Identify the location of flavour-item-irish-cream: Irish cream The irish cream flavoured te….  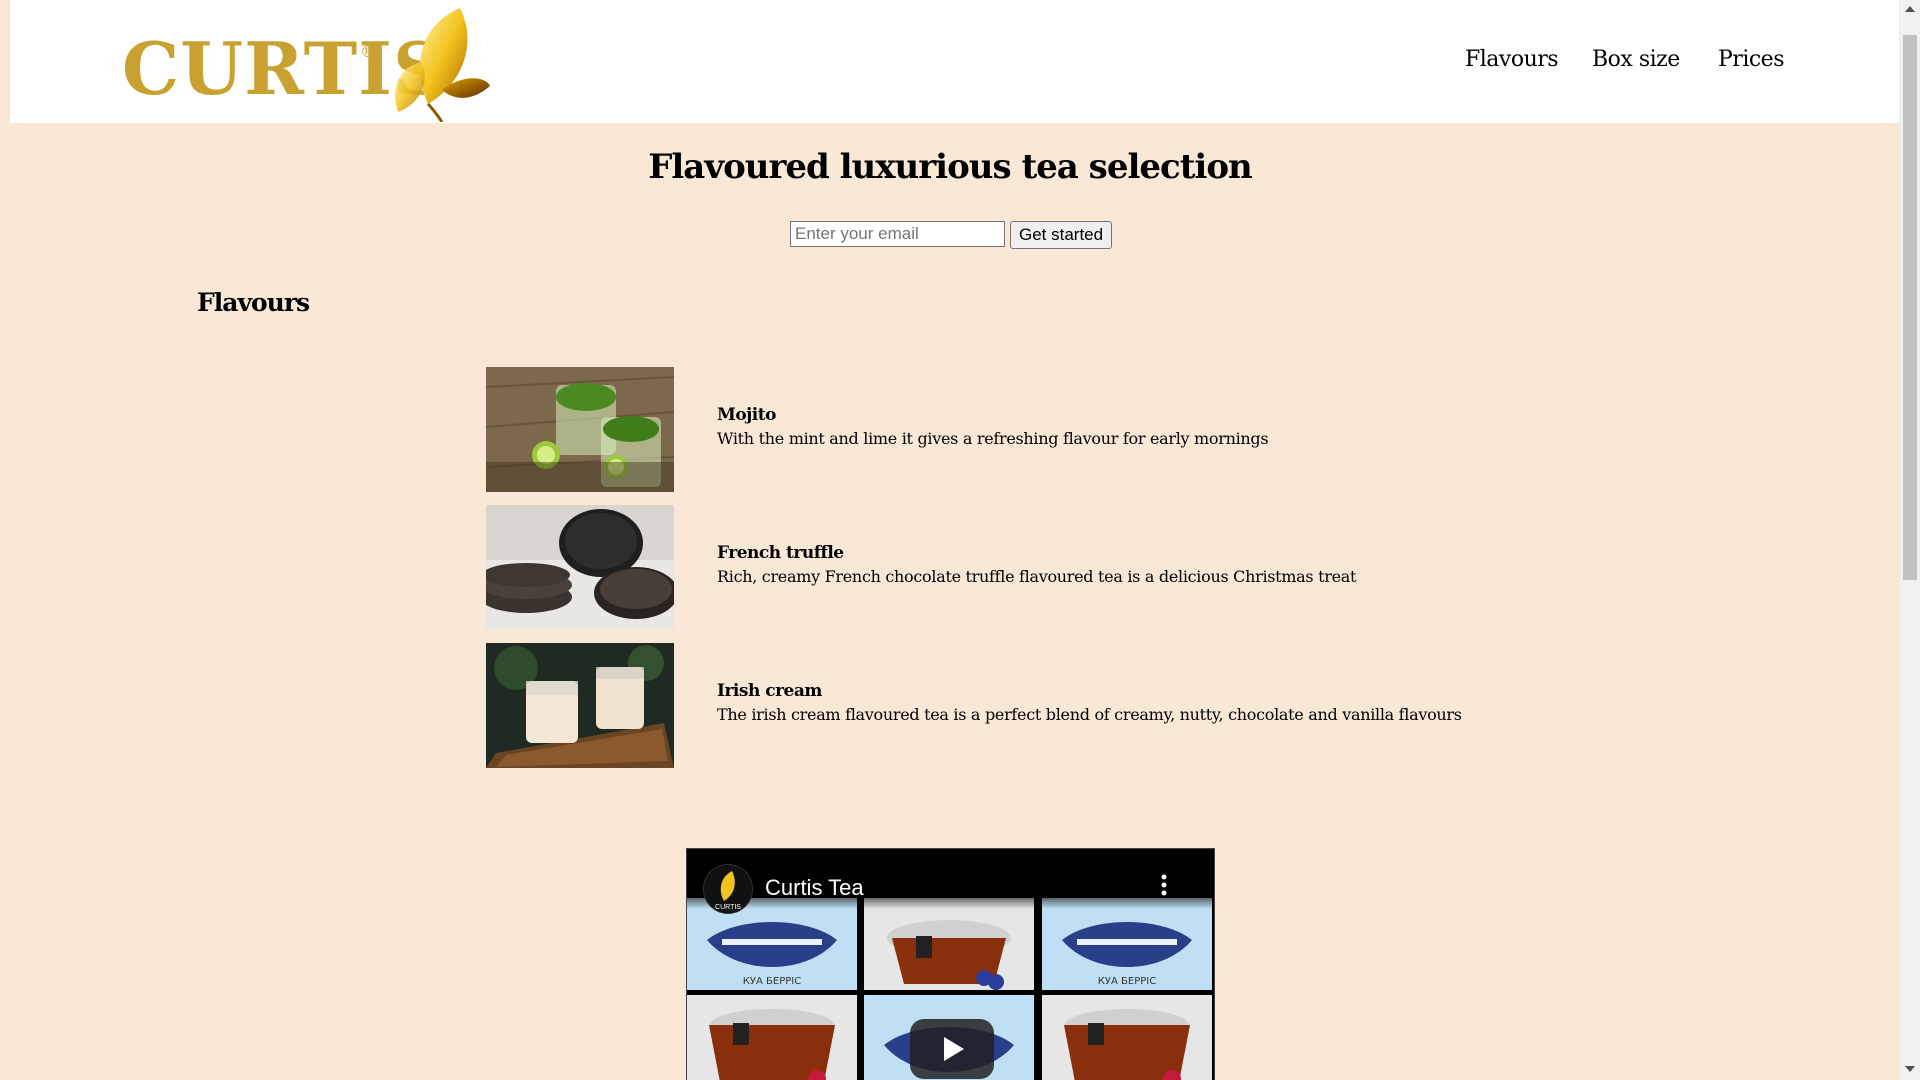
(986, 705).